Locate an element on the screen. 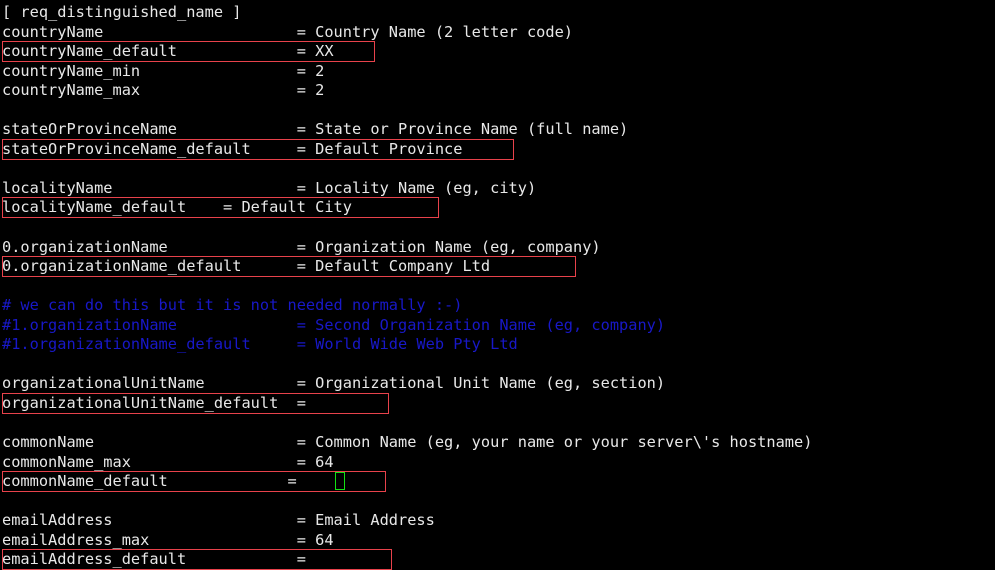 This screenshot has height=570, width=995. line-emailaddress-default-text: emailAddress_default = is located at coordinates (154, 559).